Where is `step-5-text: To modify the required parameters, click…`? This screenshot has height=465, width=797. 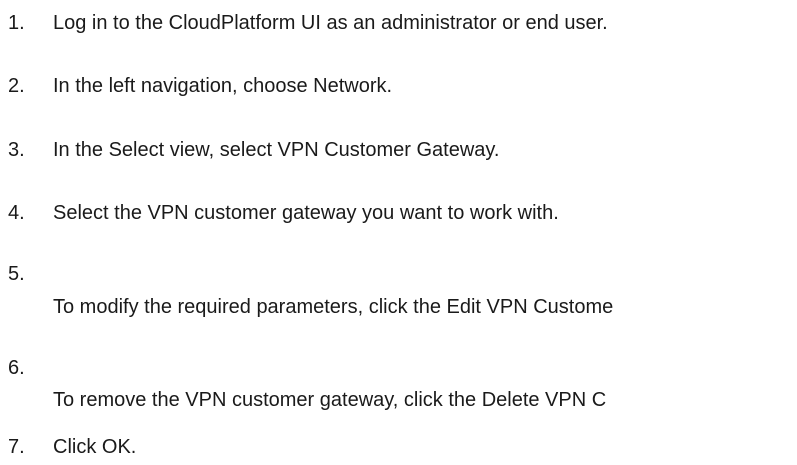
step-5-text: To modify the required parameters, click… is located at coordinates (333, 307).